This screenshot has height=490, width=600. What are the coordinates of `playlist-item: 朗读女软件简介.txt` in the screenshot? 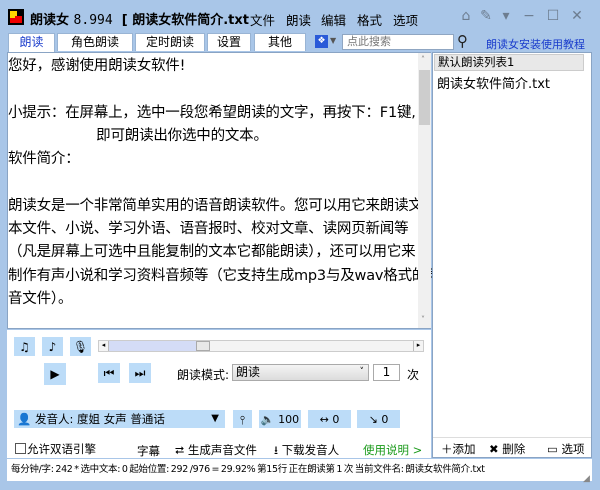 It's located at (493, 82).